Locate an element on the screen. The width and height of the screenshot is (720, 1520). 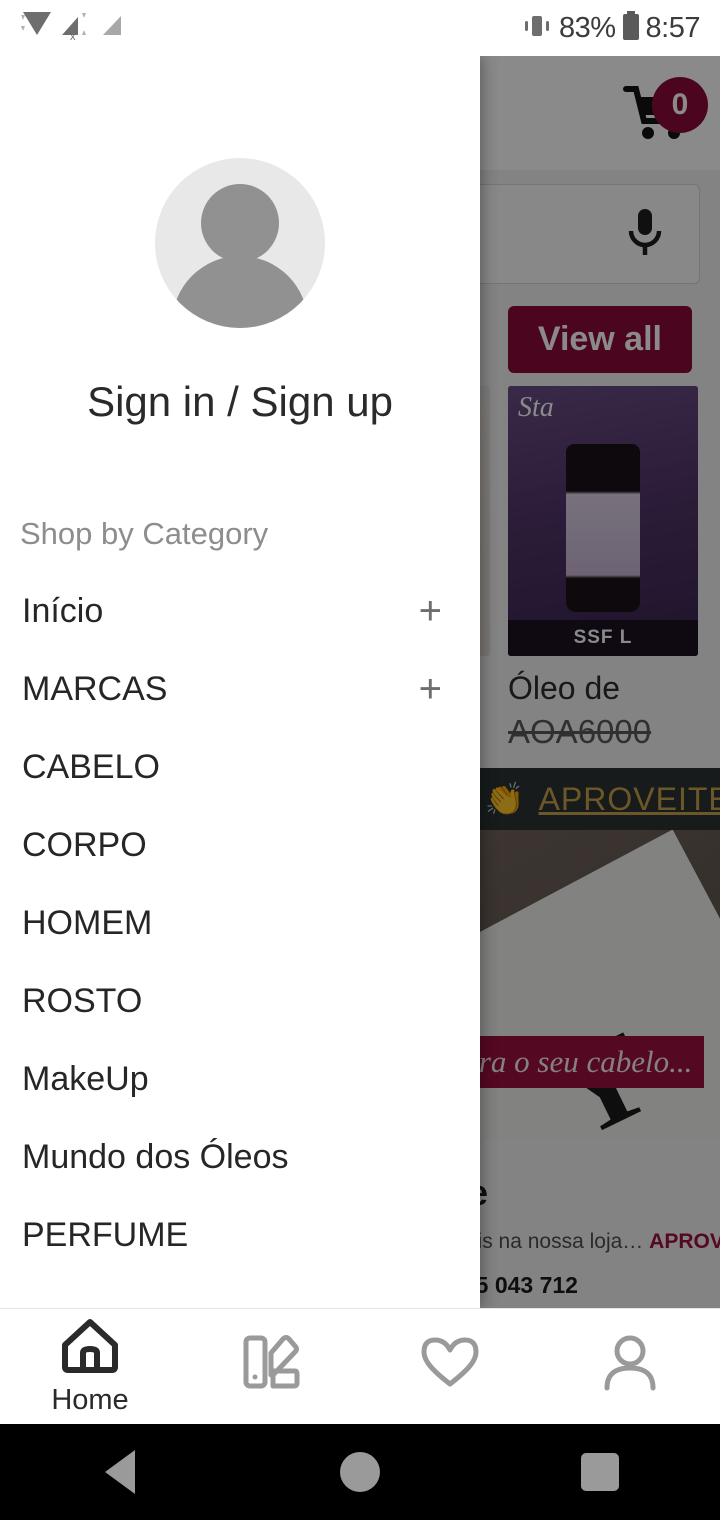
sidebar-item-homem: HOMEM is located at coordinates (240, 923).